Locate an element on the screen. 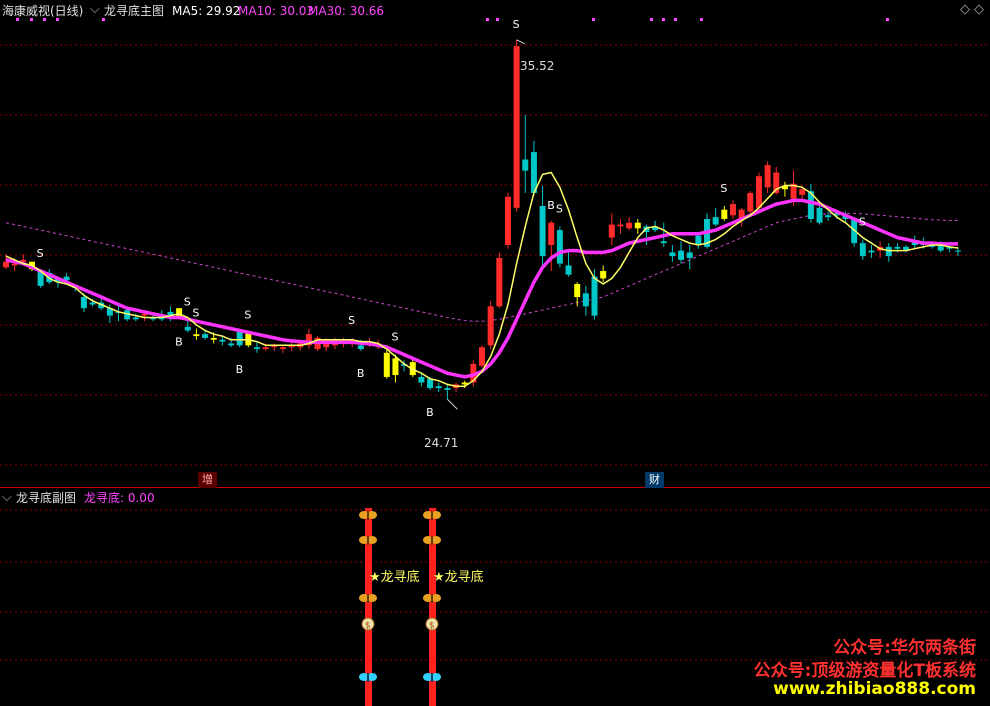 The image size is (990, 706). indicator-name: 龙寻底主图 is located at coordinates (134, 11).